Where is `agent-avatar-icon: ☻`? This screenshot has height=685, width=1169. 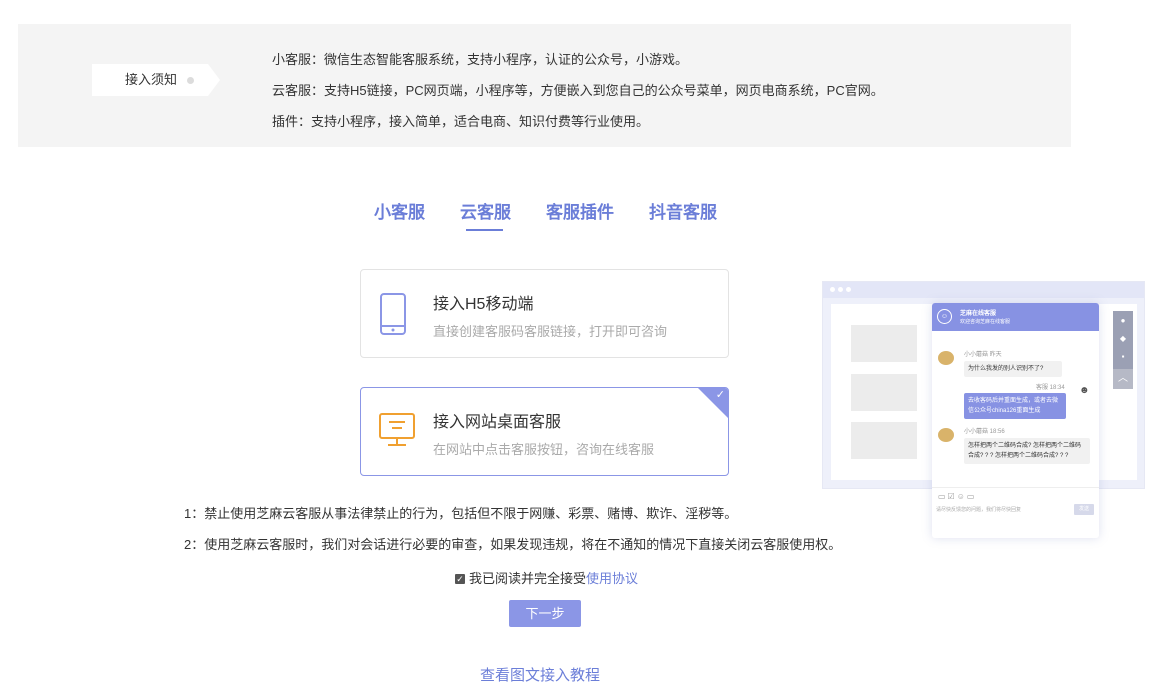 agent-avatar-icon: ☻ is located at coordinates (1084, 390).